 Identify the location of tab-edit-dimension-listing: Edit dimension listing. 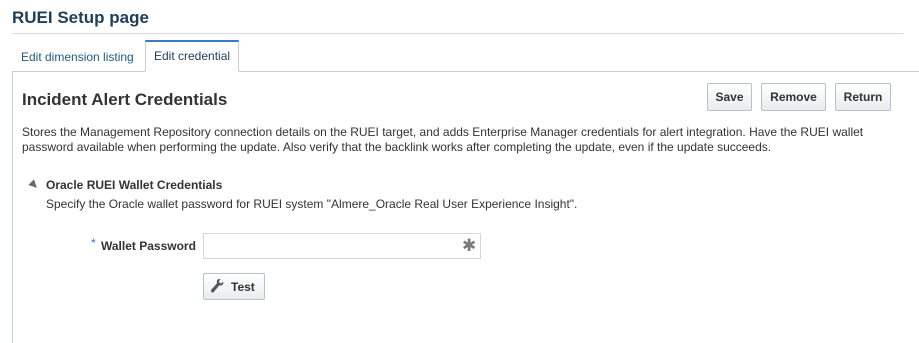
(77, 56).